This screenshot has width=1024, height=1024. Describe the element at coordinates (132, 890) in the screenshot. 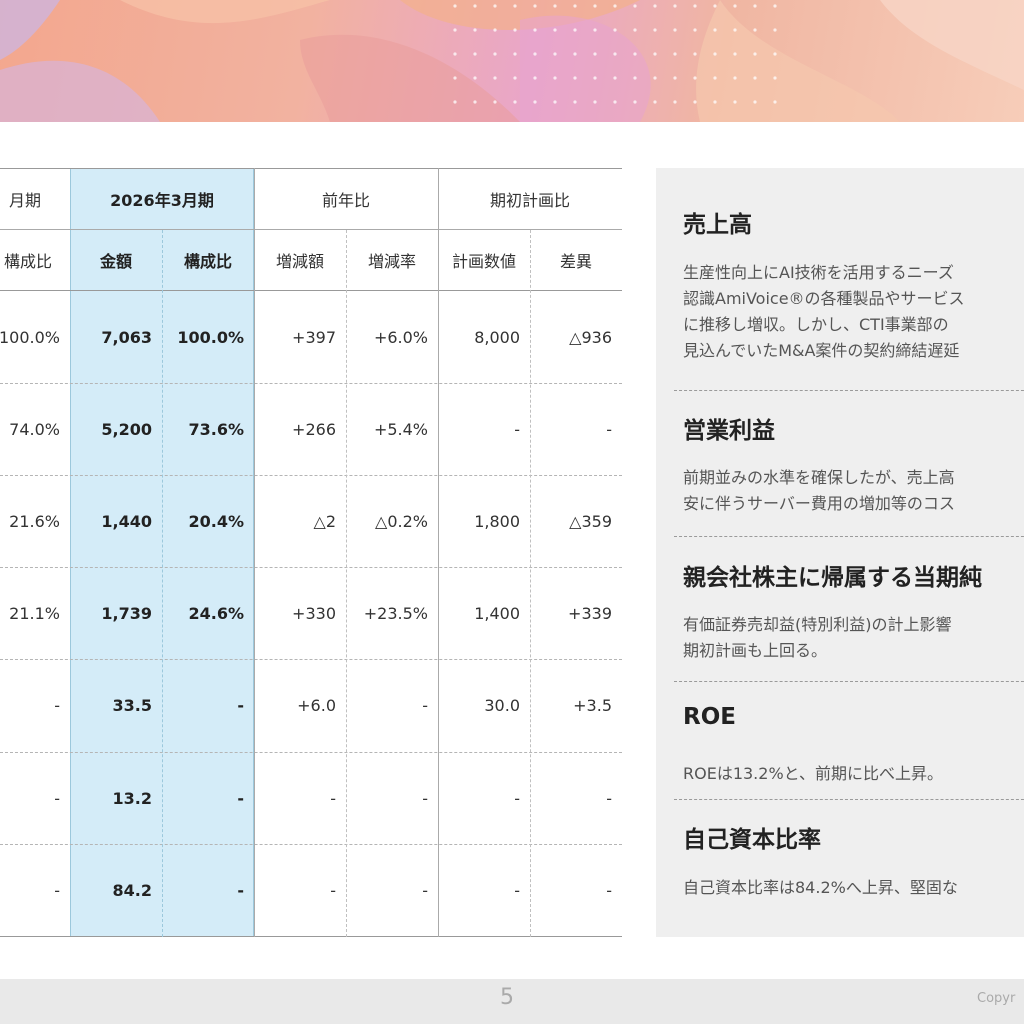

I see `table-cell: 84.2` at that location.